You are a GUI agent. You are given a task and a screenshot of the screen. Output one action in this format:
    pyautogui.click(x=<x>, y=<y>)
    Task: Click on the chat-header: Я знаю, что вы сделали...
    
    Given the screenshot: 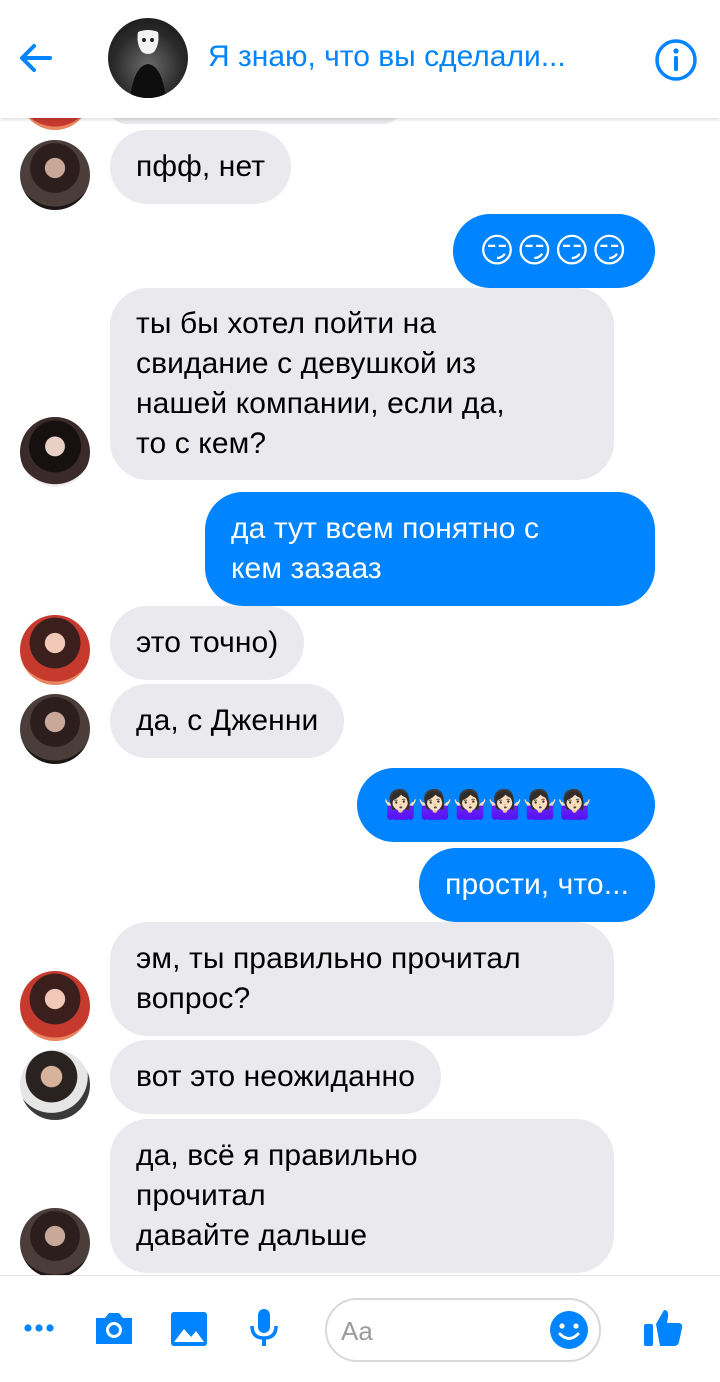 What is the action you would take?
    pyautogui.click(x=360, y=59)
    